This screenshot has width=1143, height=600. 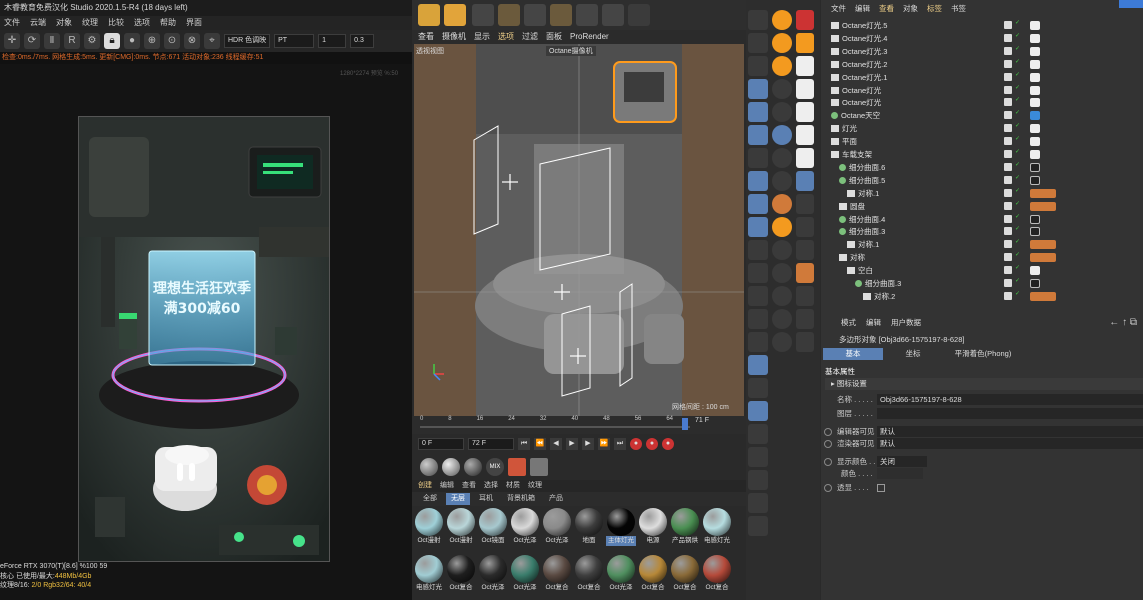 What do you see at coordinates (152, 41) in the screenshot?
I see `pick-focus-icon: ⊕` at bounding box center [152, 41].